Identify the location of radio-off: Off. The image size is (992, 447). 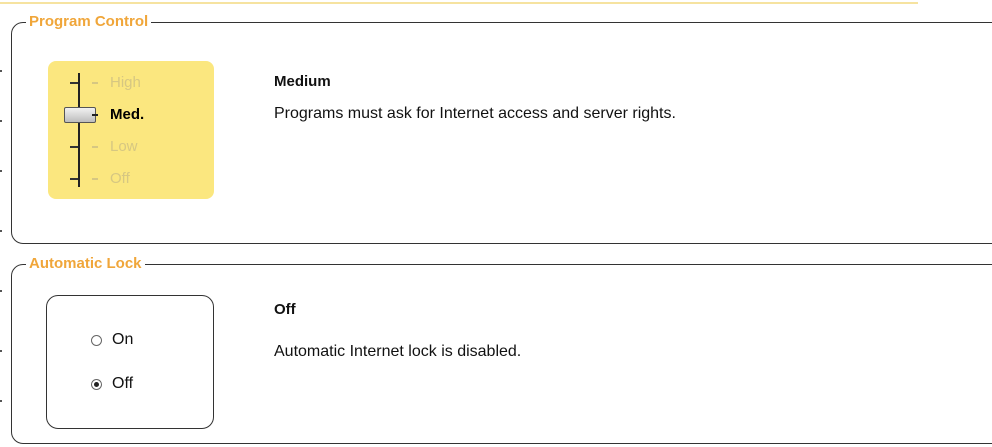
(112, 384).